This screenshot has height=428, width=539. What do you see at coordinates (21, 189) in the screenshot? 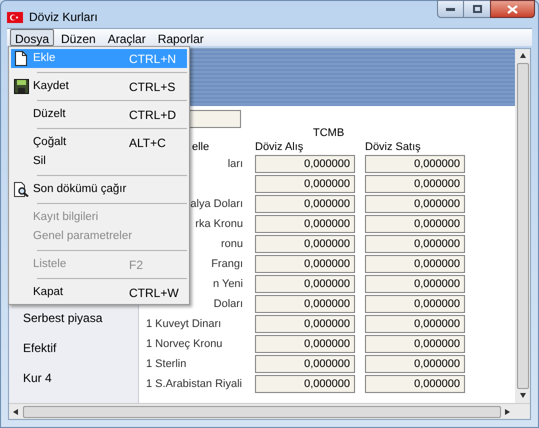
I see `document-magnifier-icon` at bounding box center [21, 189].